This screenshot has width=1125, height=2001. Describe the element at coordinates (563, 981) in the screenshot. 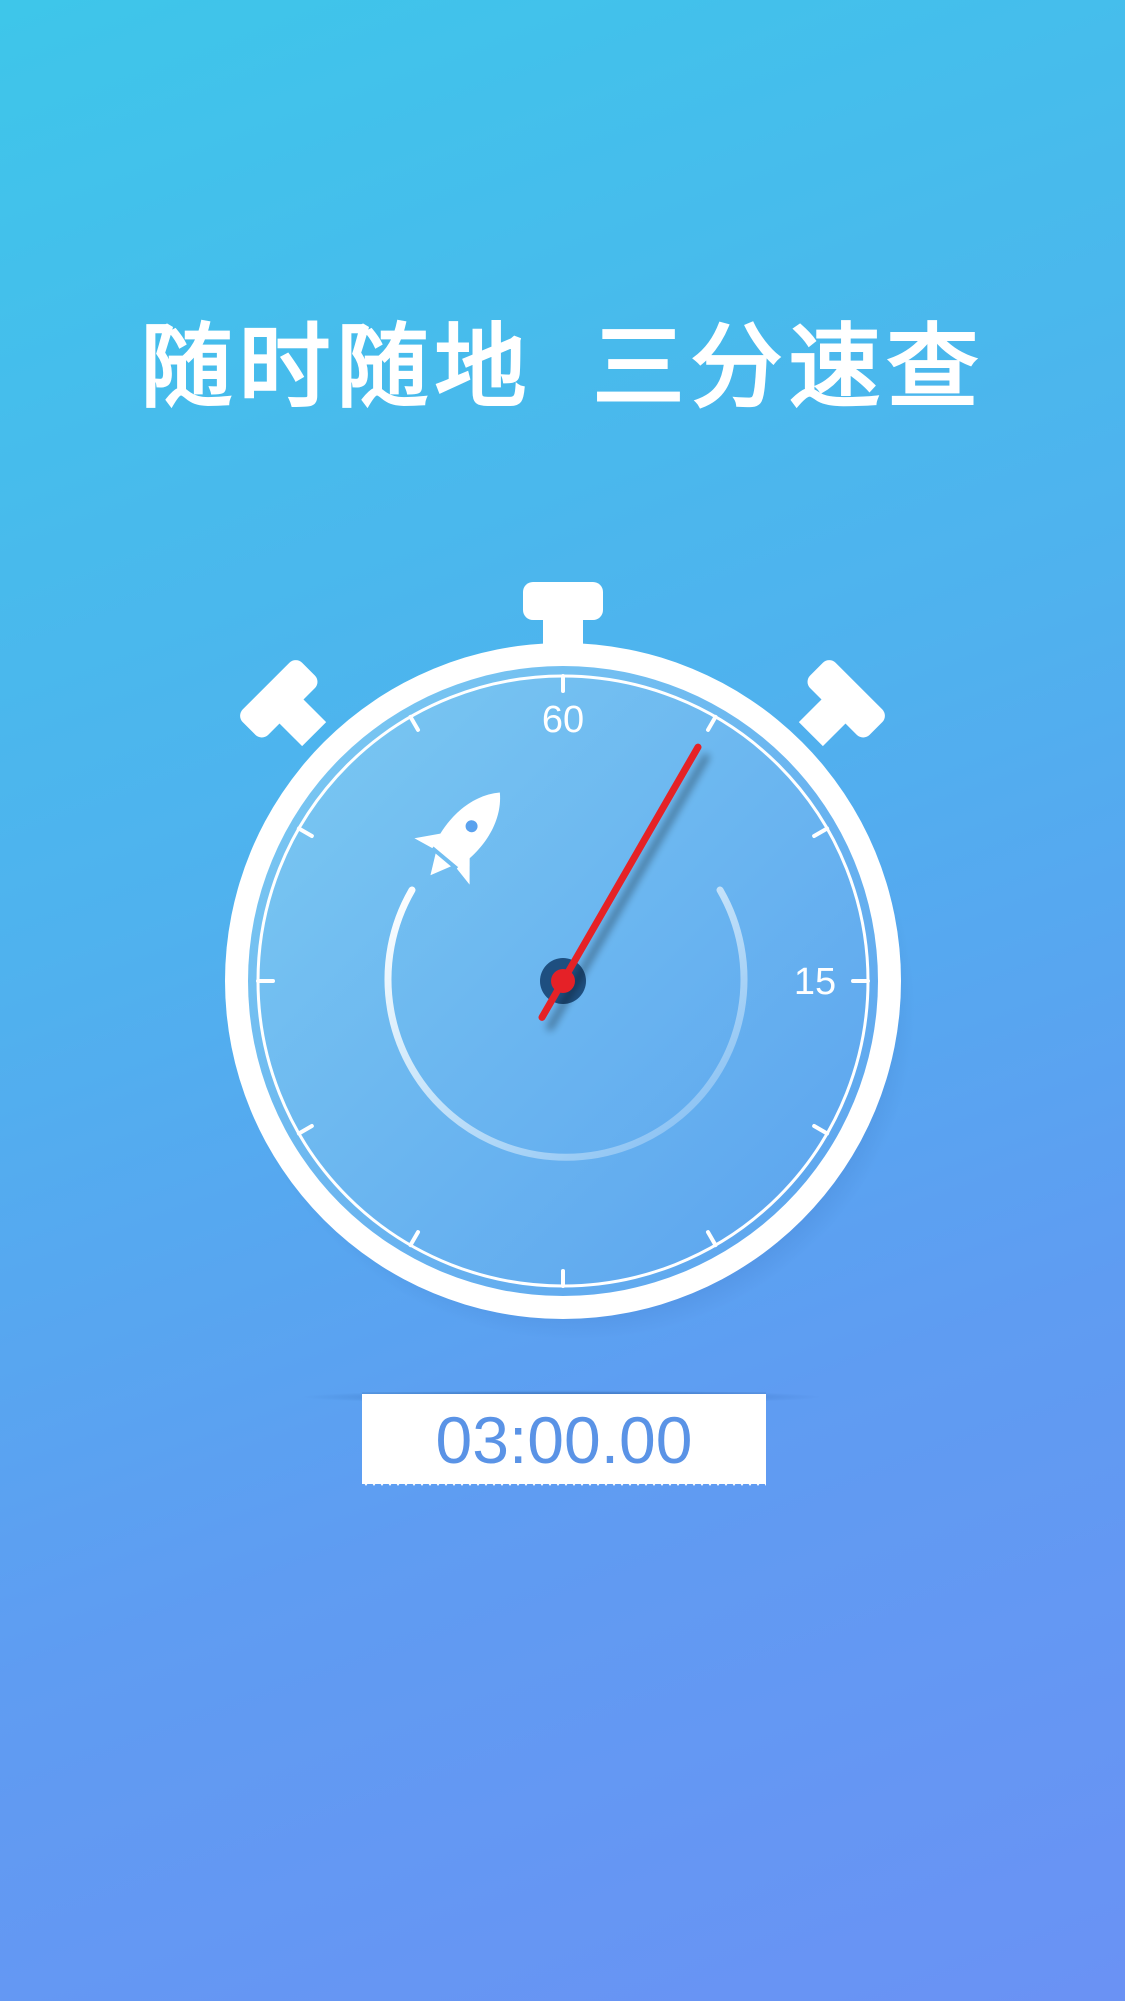

I see `hub-center` at that location.